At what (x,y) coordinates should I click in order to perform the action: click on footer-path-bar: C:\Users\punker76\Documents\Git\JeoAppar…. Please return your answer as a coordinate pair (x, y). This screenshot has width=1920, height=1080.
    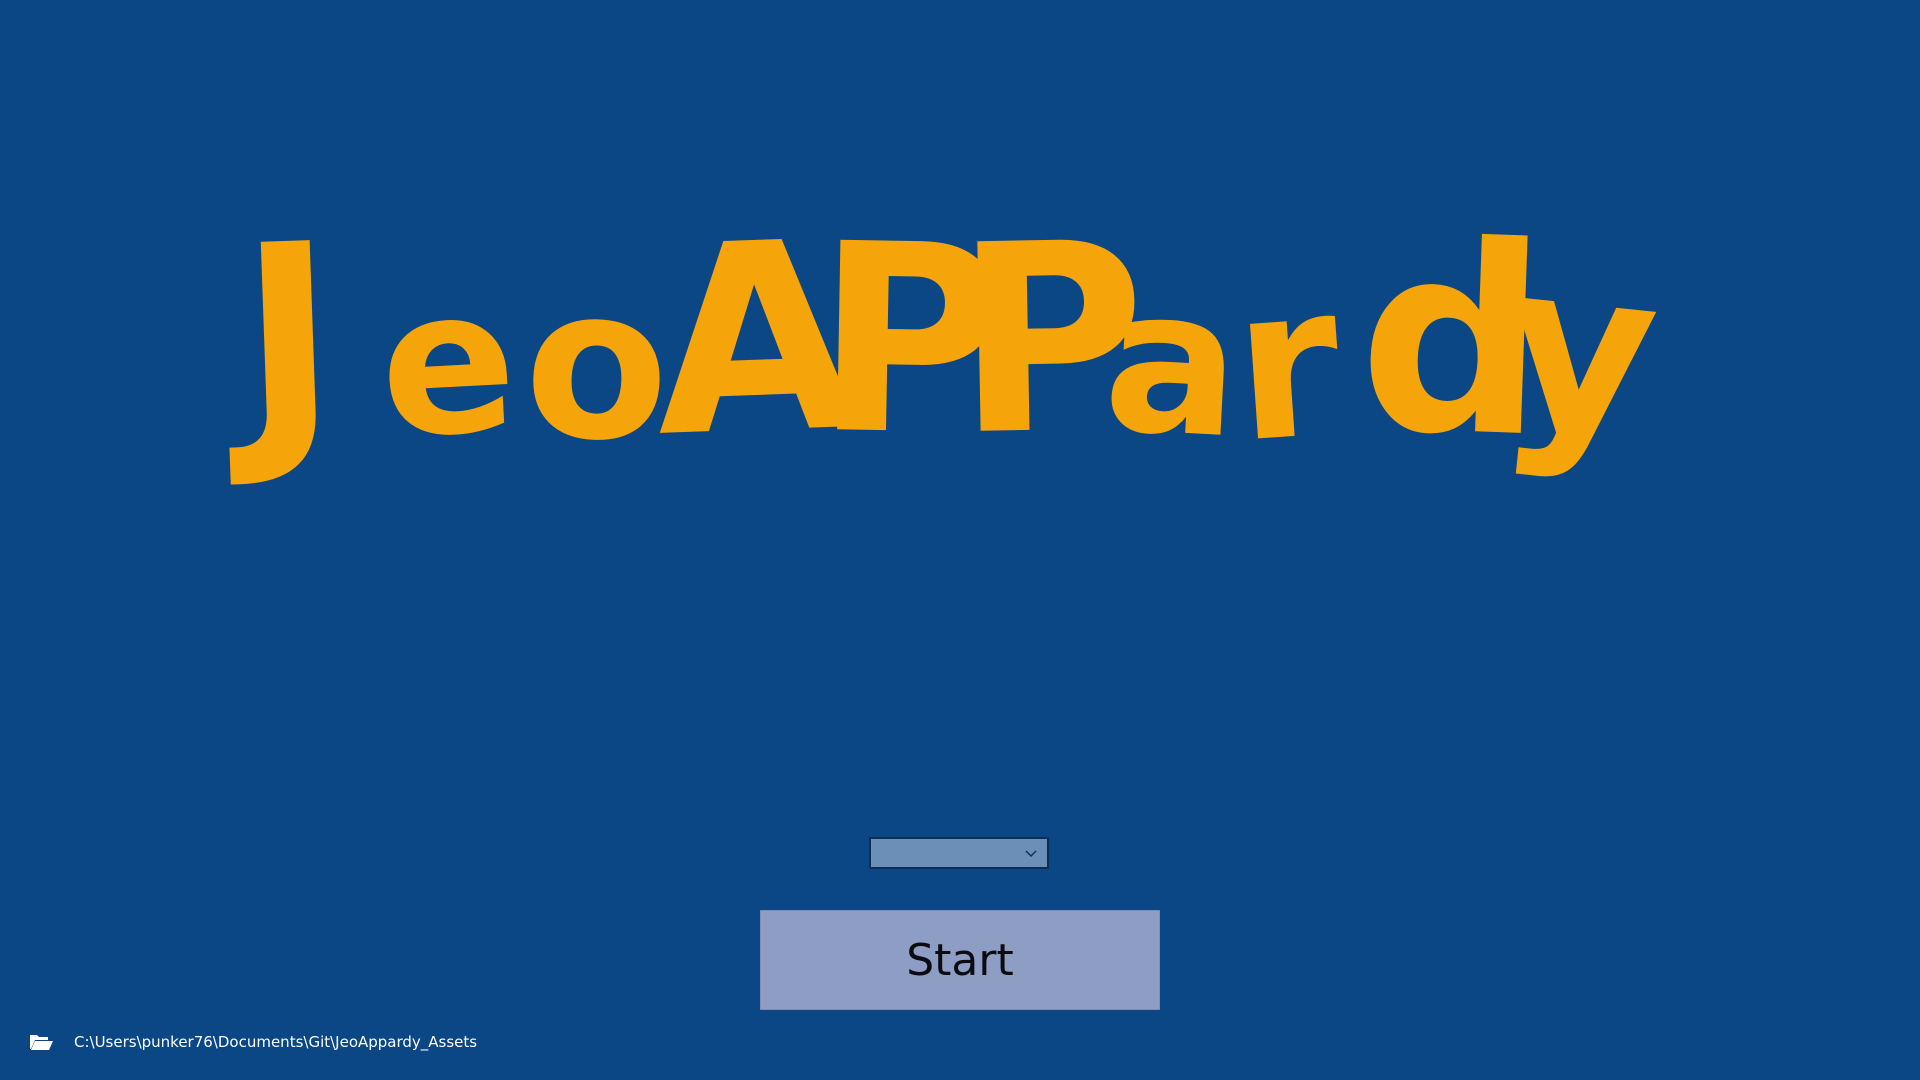
    Looking at the image, I should click on (252, 1042).